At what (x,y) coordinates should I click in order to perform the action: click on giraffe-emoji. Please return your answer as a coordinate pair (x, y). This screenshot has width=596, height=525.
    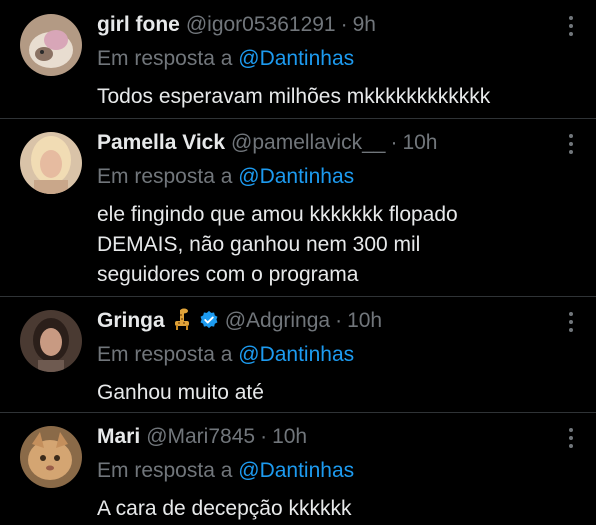
    Looking at the image, I should click on (181, 319).